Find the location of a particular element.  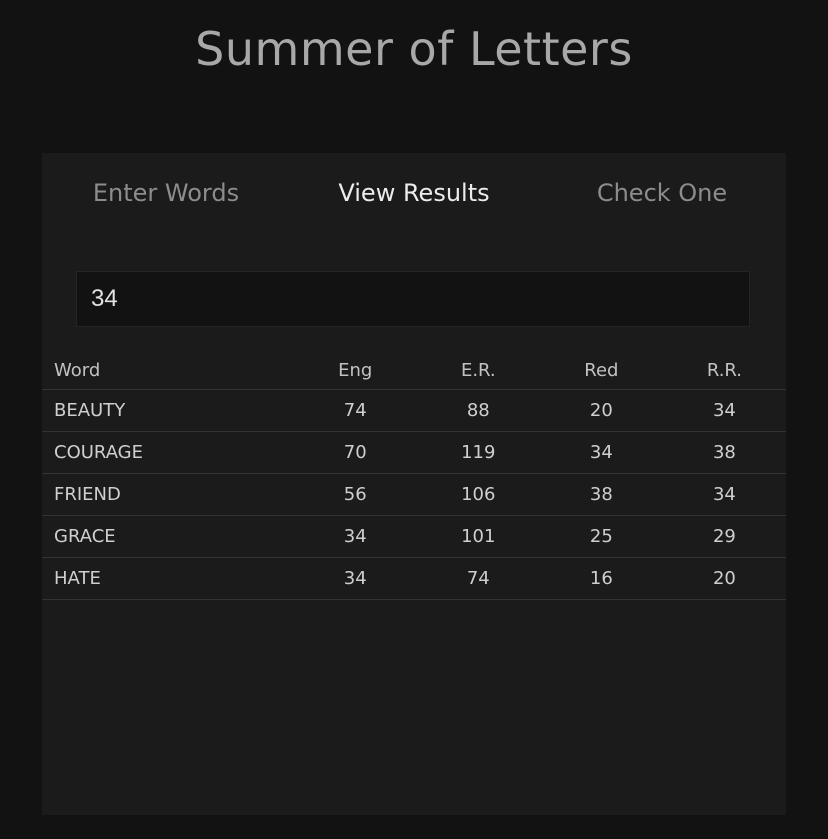

app-title: Summer of Letters is located at coordinates (414, 49).